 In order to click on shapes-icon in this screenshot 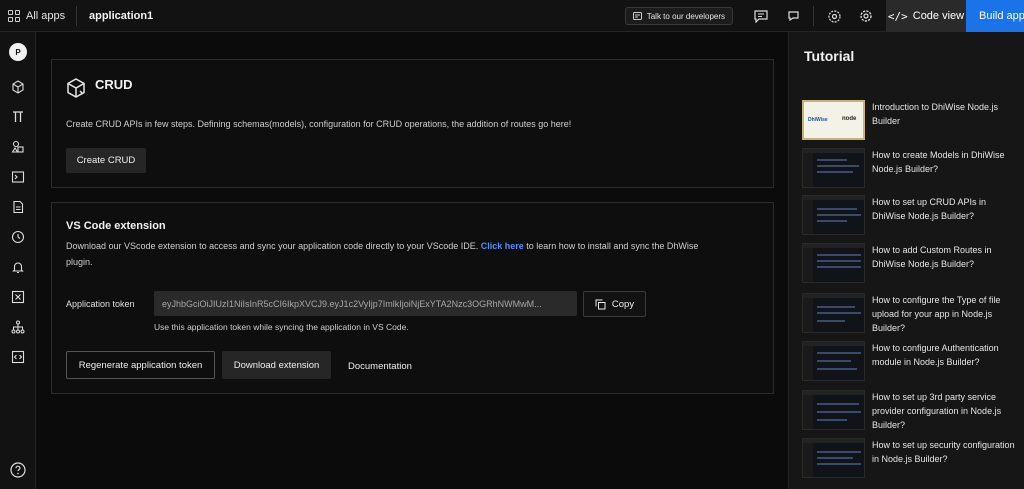, I will do `click(17, 146)`.